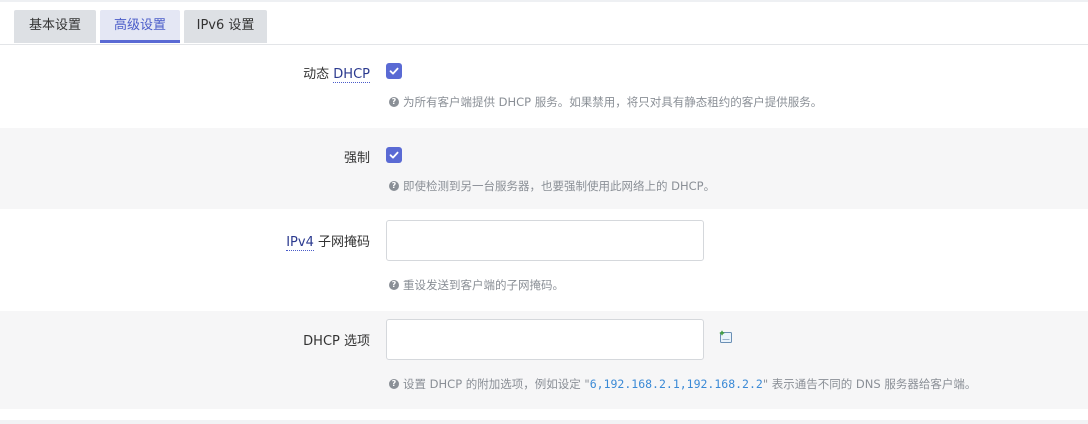  Describe the element at coordinates (351, 75) in the screenshot. I see `dhcp-abbr: DHCP` at that location.